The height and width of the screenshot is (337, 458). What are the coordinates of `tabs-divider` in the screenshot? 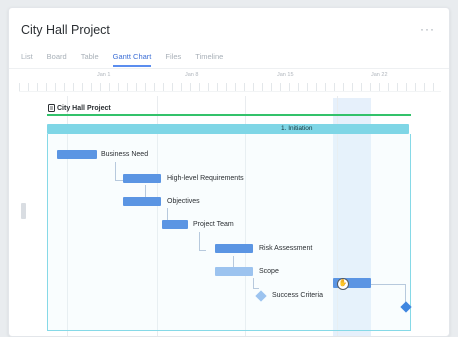 It's located at (229, 68).